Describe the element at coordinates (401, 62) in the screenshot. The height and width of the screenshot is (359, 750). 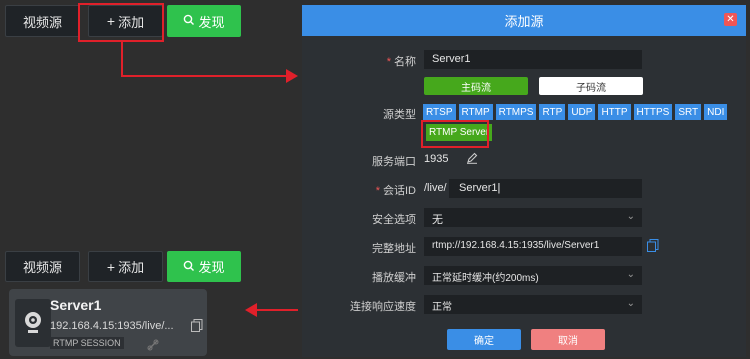
I see `name-label: * 名称` at that location.